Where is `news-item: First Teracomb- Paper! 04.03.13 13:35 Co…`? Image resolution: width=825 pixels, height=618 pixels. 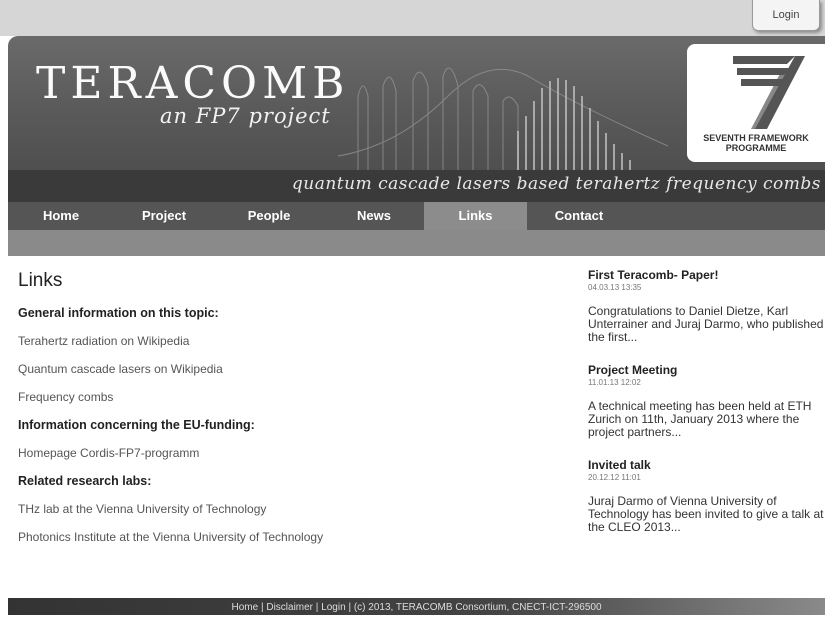 news-item: First Teracomb- Paper! 04.03.13 13:35 Co… is located at coordinates (706, 306).